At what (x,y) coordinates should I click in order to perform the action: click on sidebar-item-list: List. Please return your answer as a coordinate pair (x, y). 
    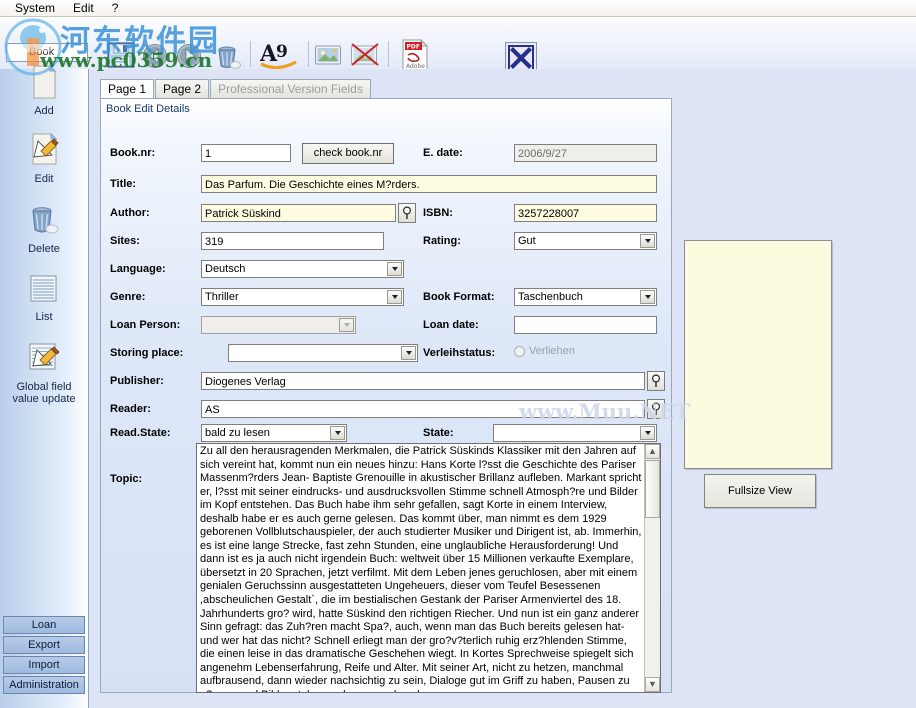
    Looking at the image, I should click on (44, 298).